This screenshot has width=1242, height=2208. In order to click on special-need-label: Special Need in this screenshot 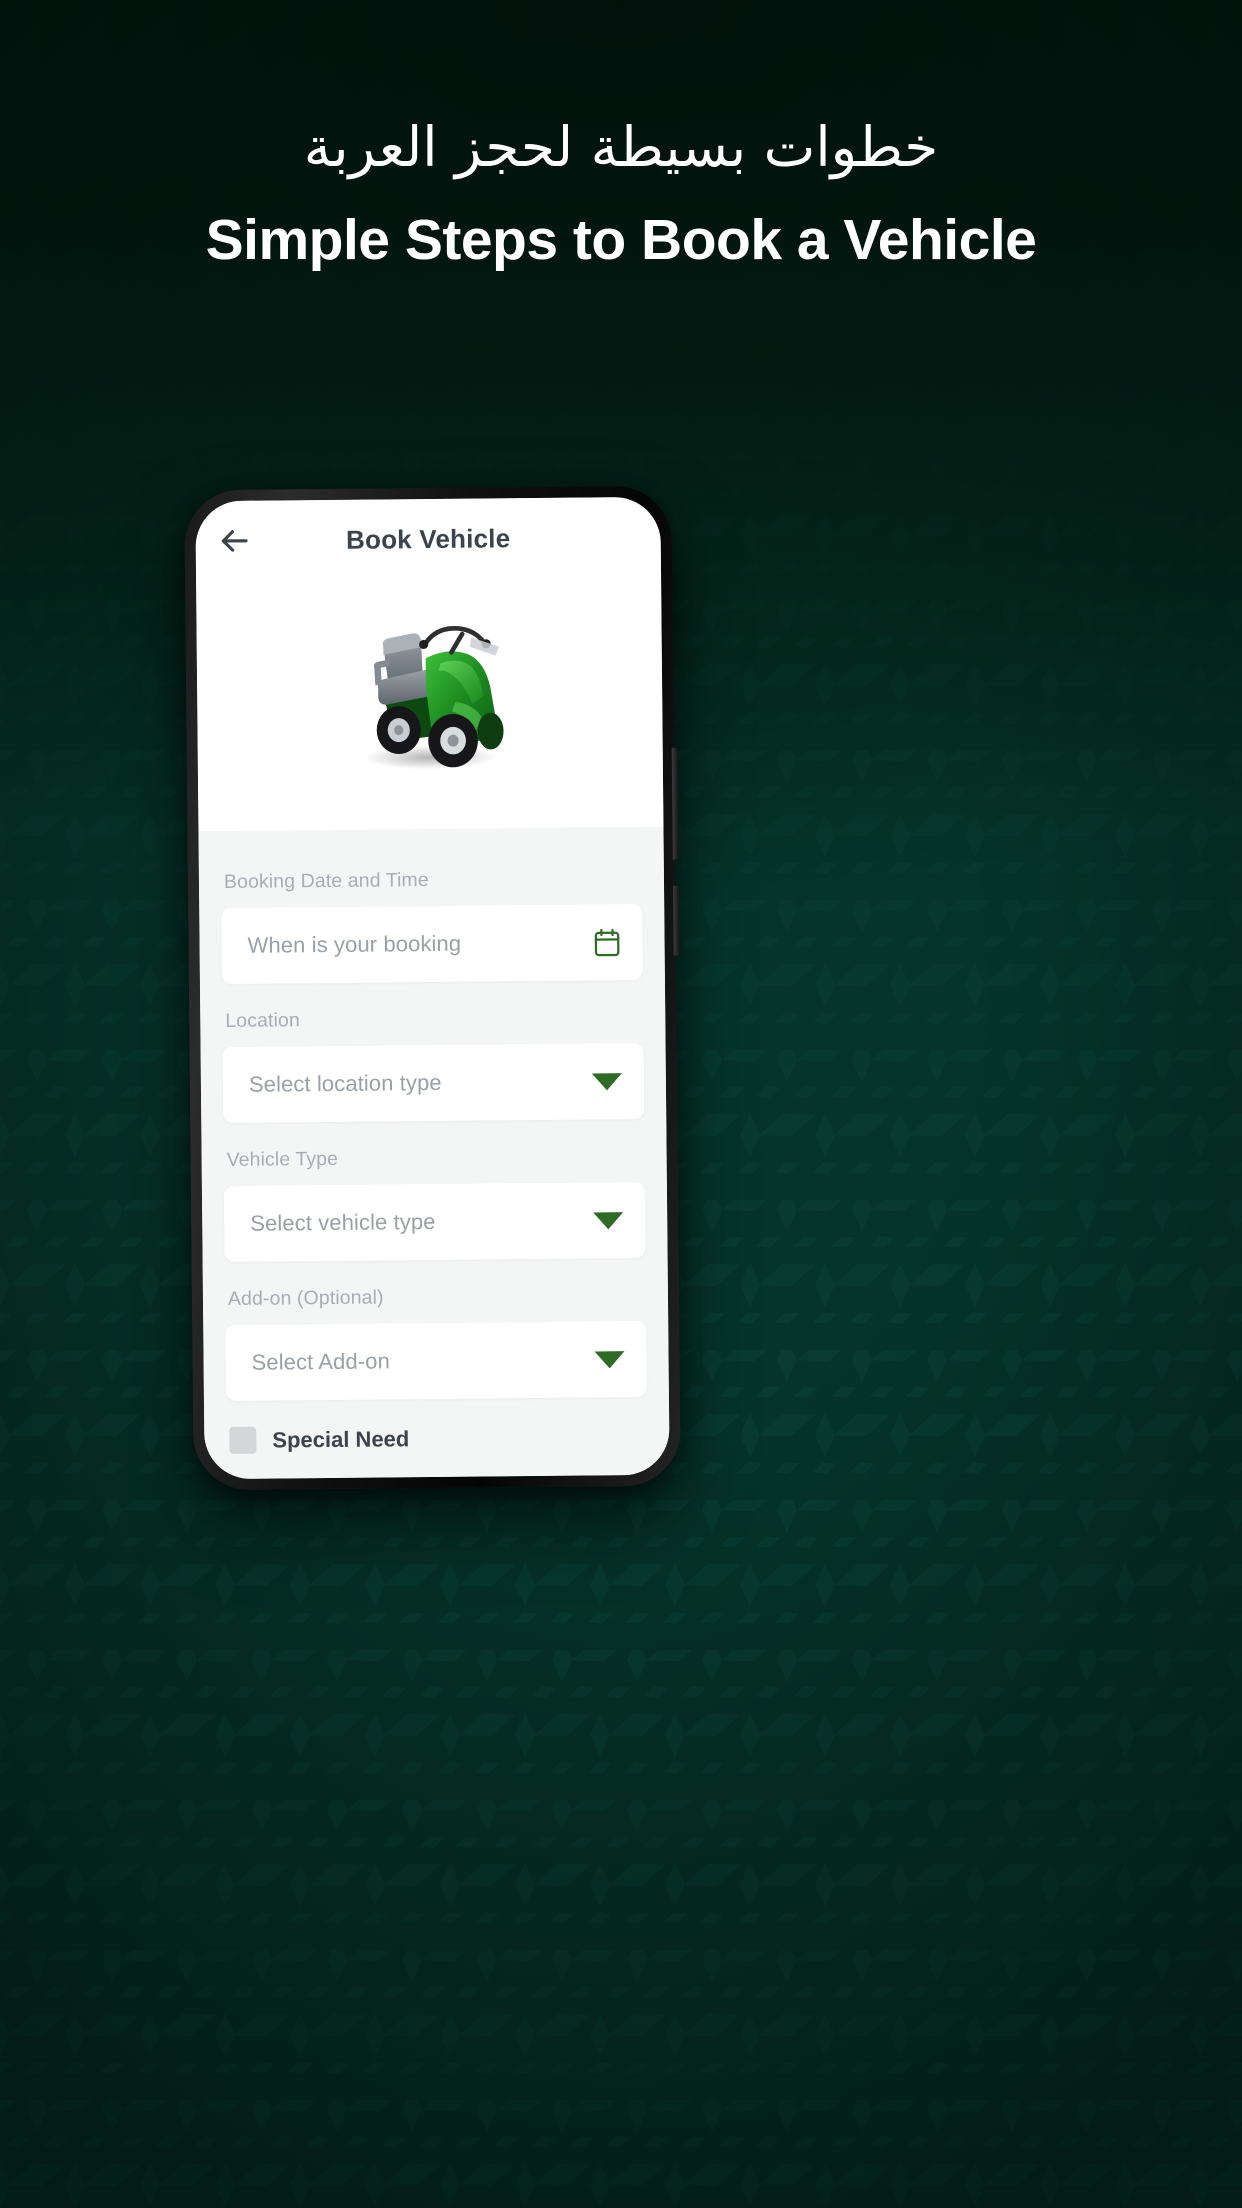, I will do `click(341, 1439)`.